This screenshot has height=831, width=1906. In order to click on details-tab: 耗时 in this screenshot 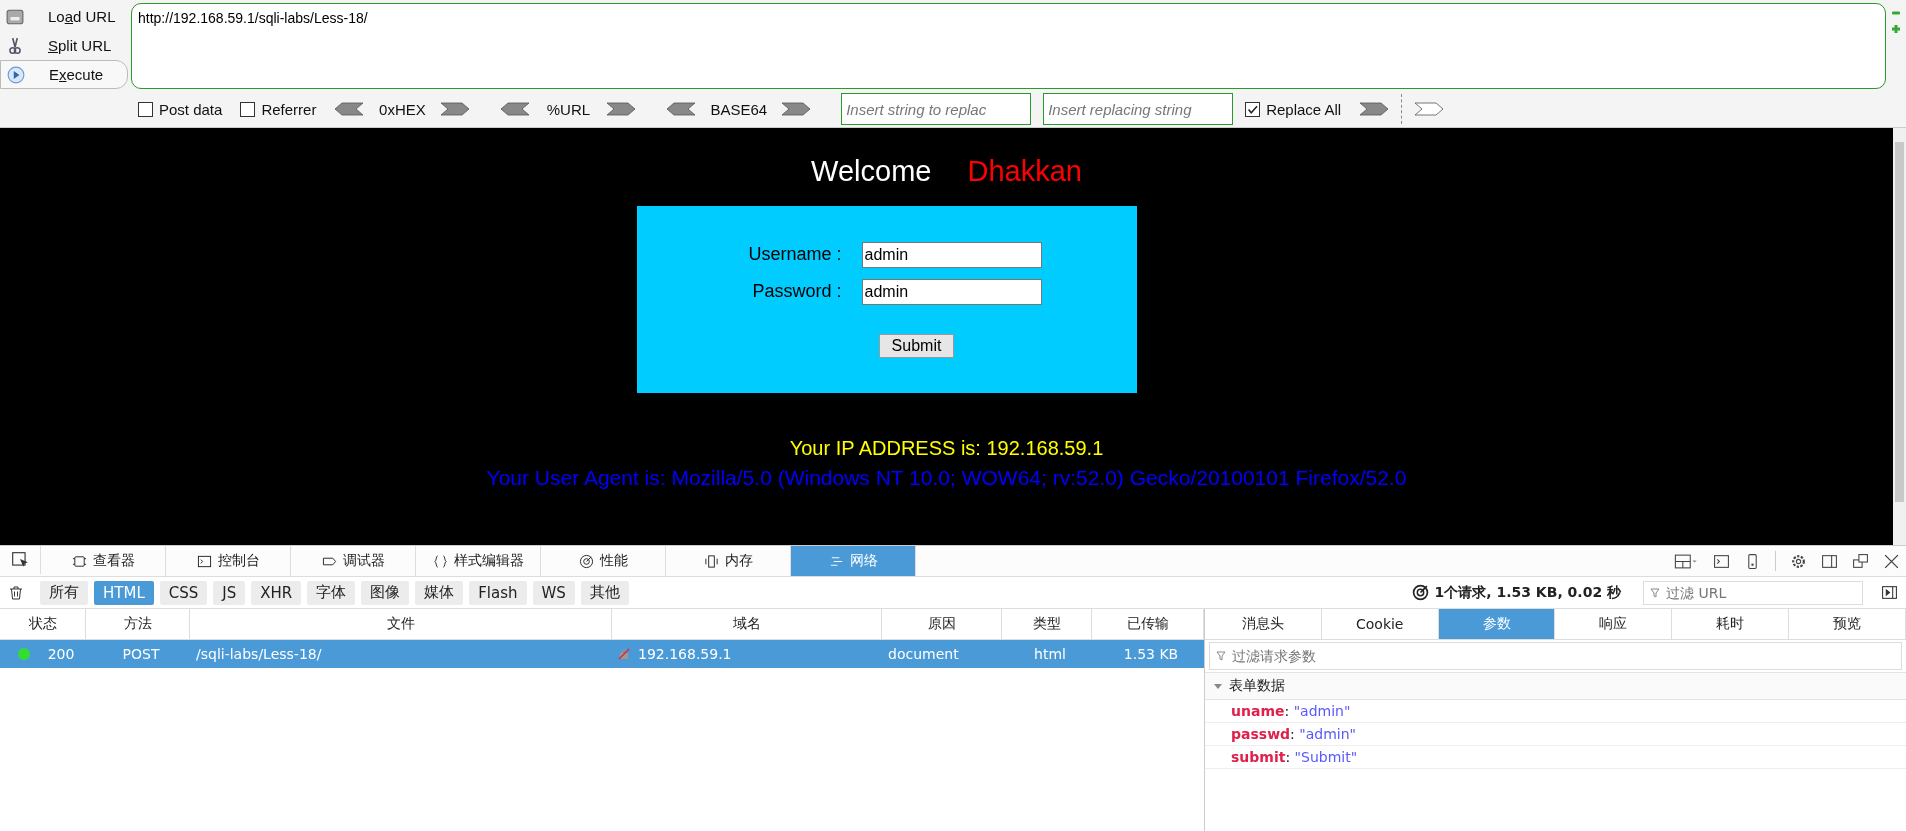, I will do `click(1731, 624)`.